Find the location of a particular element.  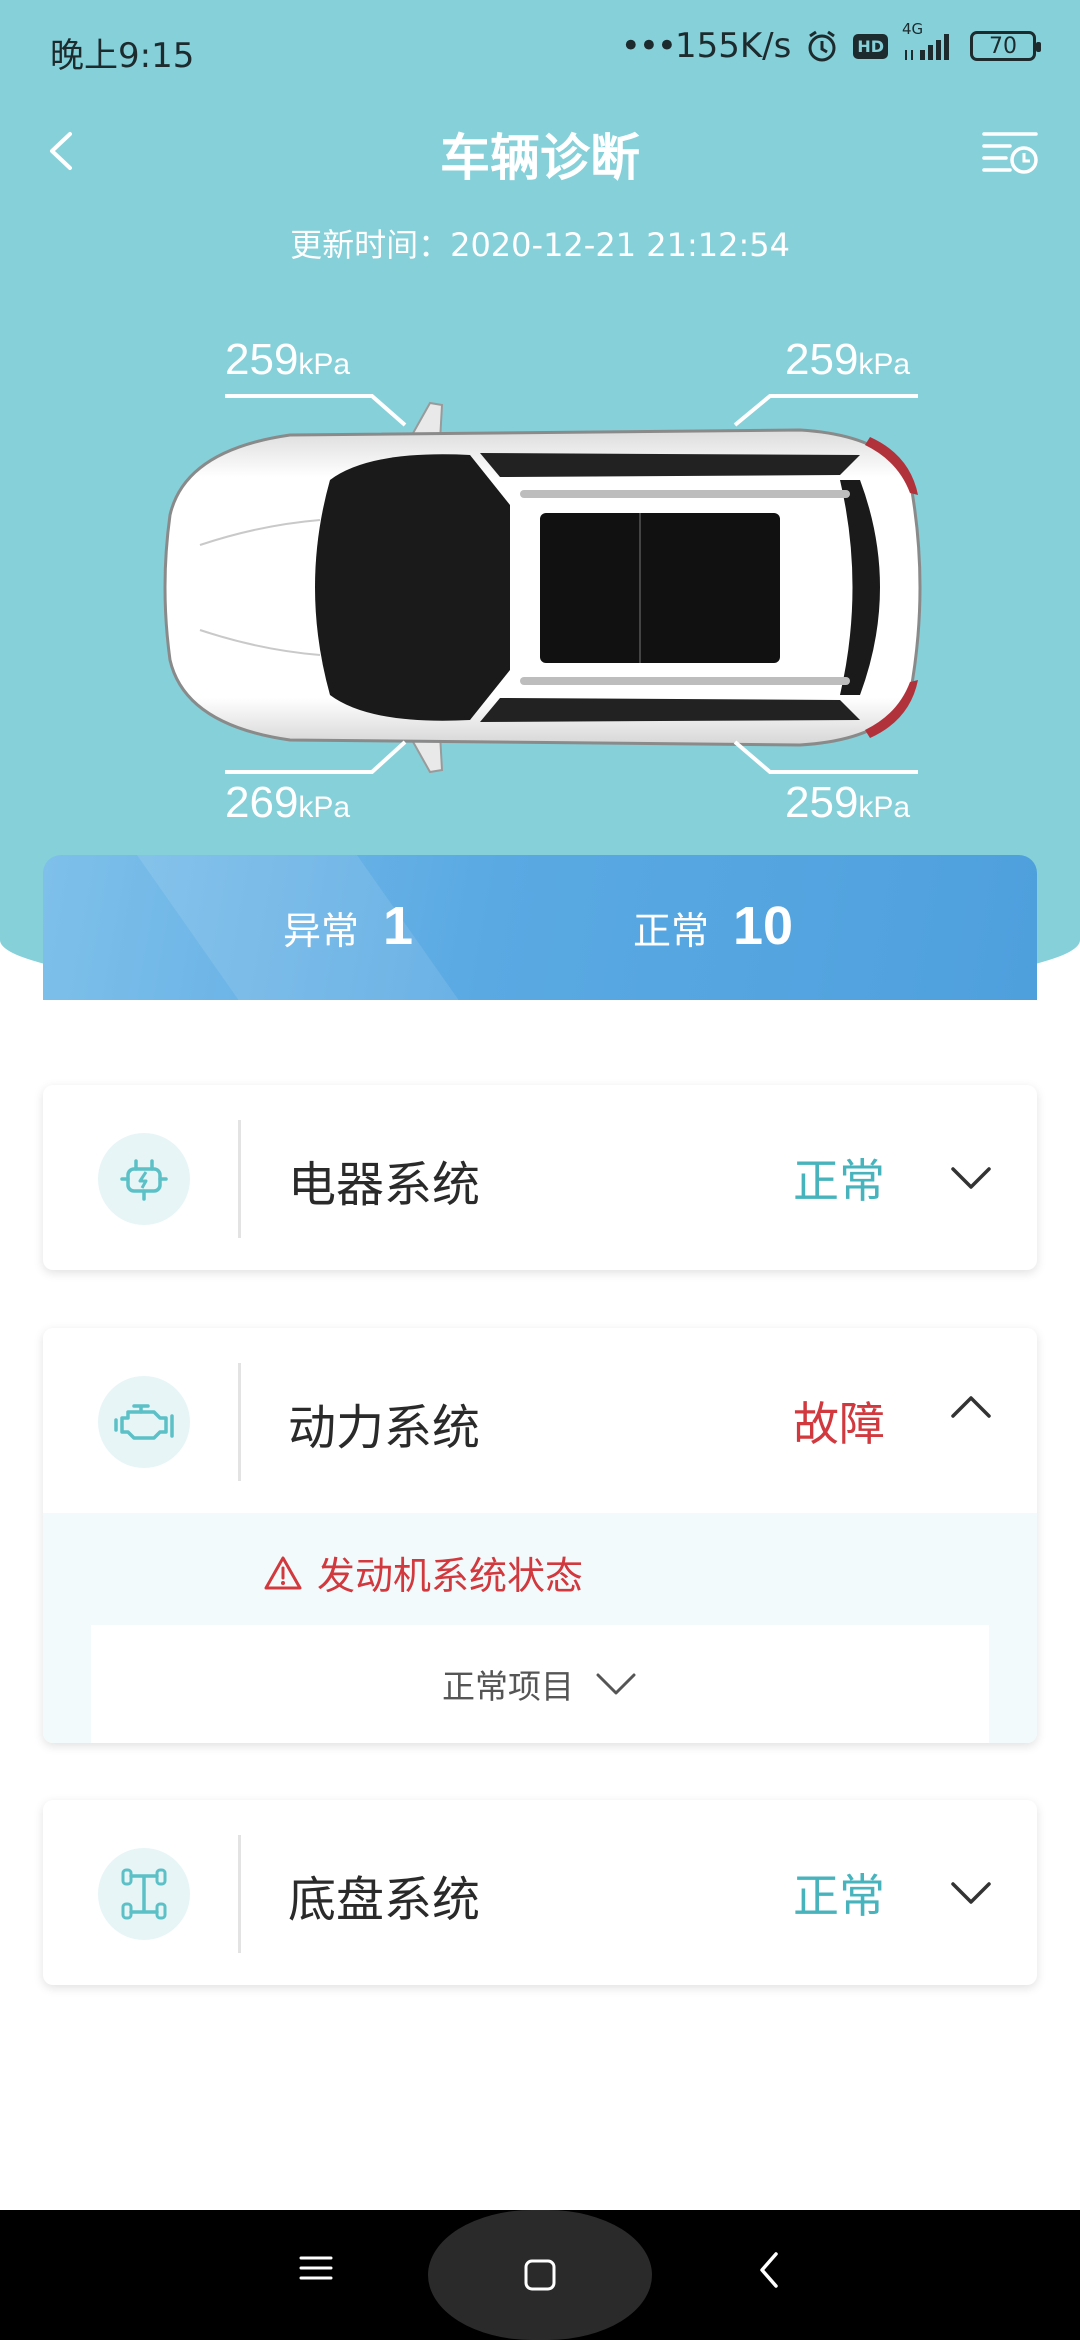

system-card-electrical: 电器系统 正常 is located at coordinates (540, 1177).